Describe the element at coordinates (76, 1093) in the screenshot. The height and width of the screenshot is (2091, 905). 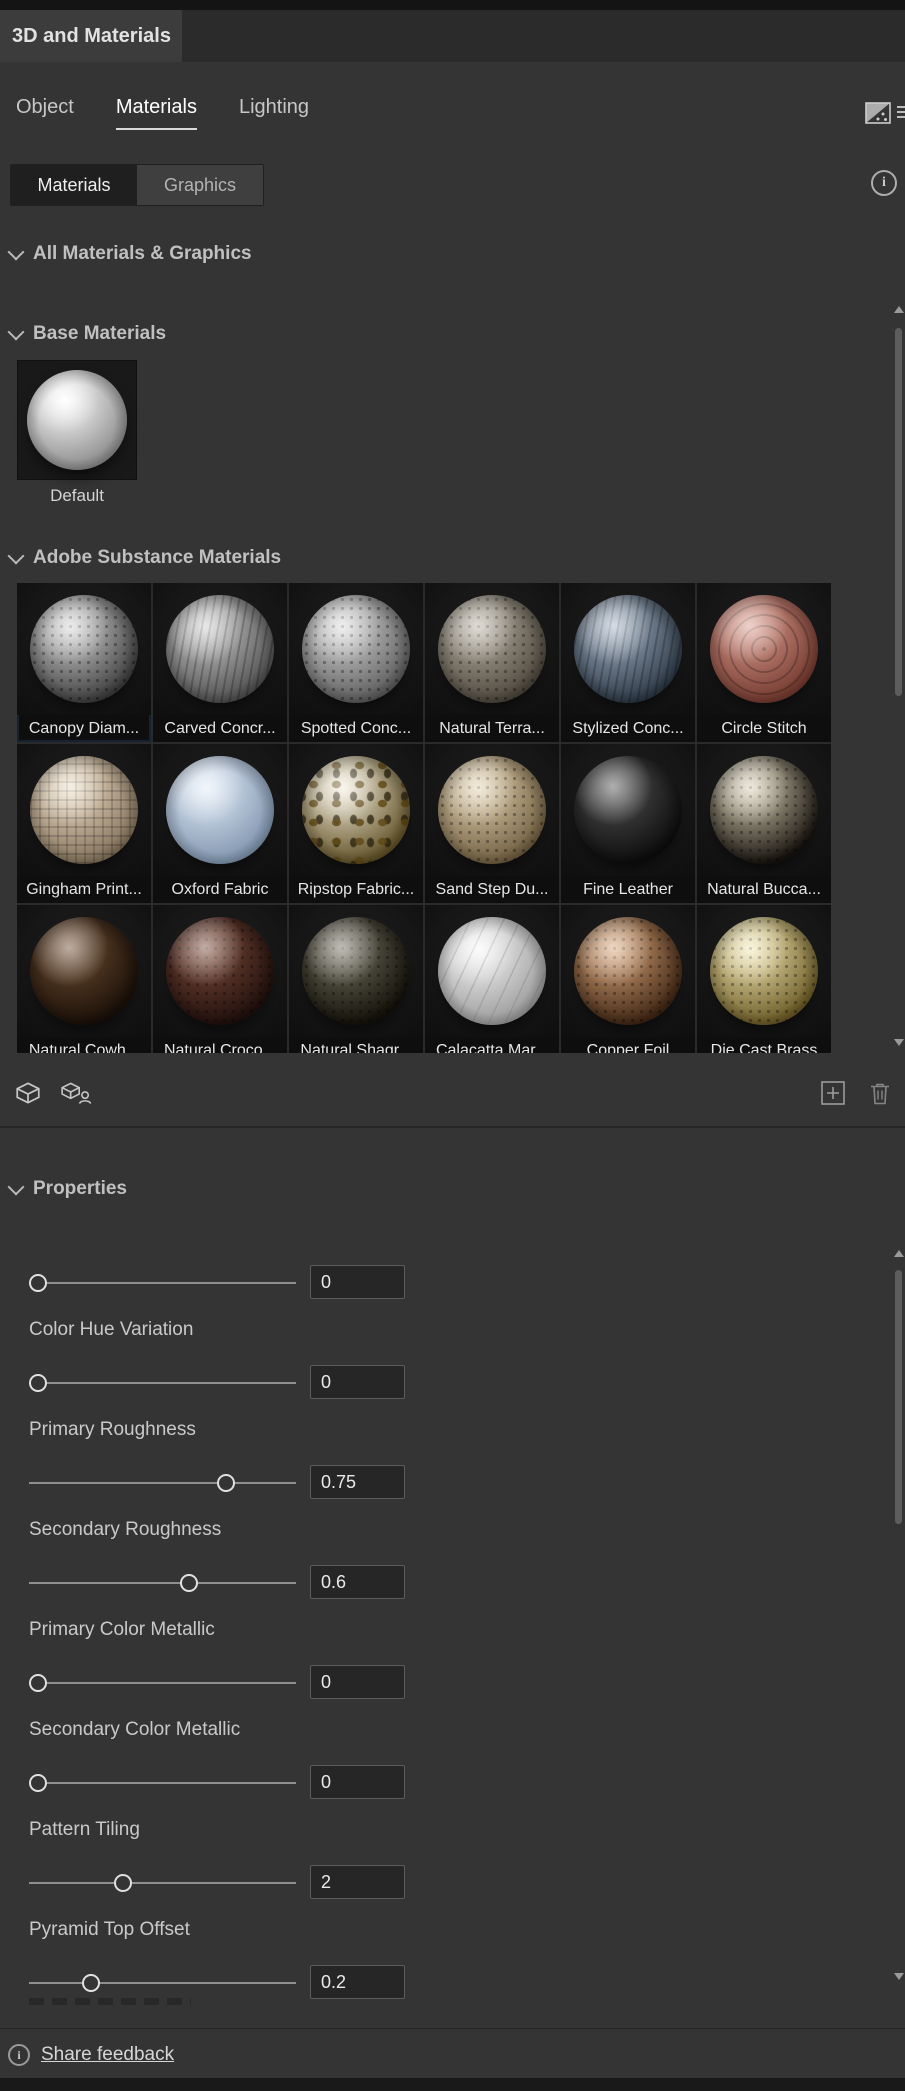
I see `community-assets-icon` at that location.